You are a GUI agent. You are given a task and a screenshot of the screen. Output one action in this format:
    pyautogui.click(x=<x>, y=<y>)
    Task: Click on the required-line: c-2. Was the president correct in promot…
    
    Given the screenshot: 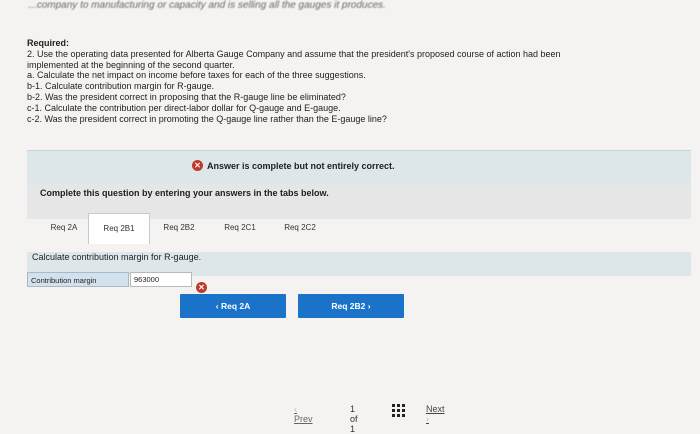 What is the action you would take?
    pyautogui.click(x=207, y=118)
    